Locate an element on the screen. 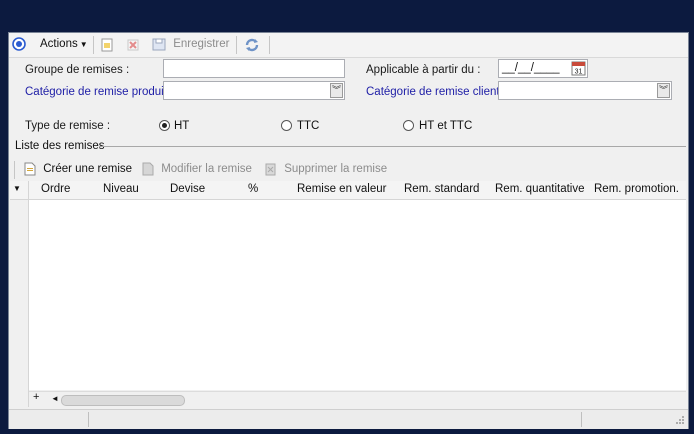 The width and height of the screenshot is (694, 434). save-icon is located at coordinates (159, 44).